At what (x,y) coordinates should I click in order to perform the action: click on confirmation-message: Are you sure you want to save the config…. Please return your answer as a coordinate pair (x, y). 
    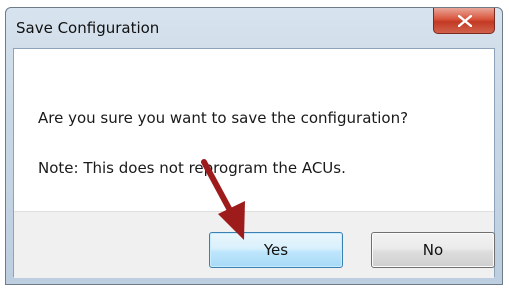
    Looking at the image, I should click on (223, 118).